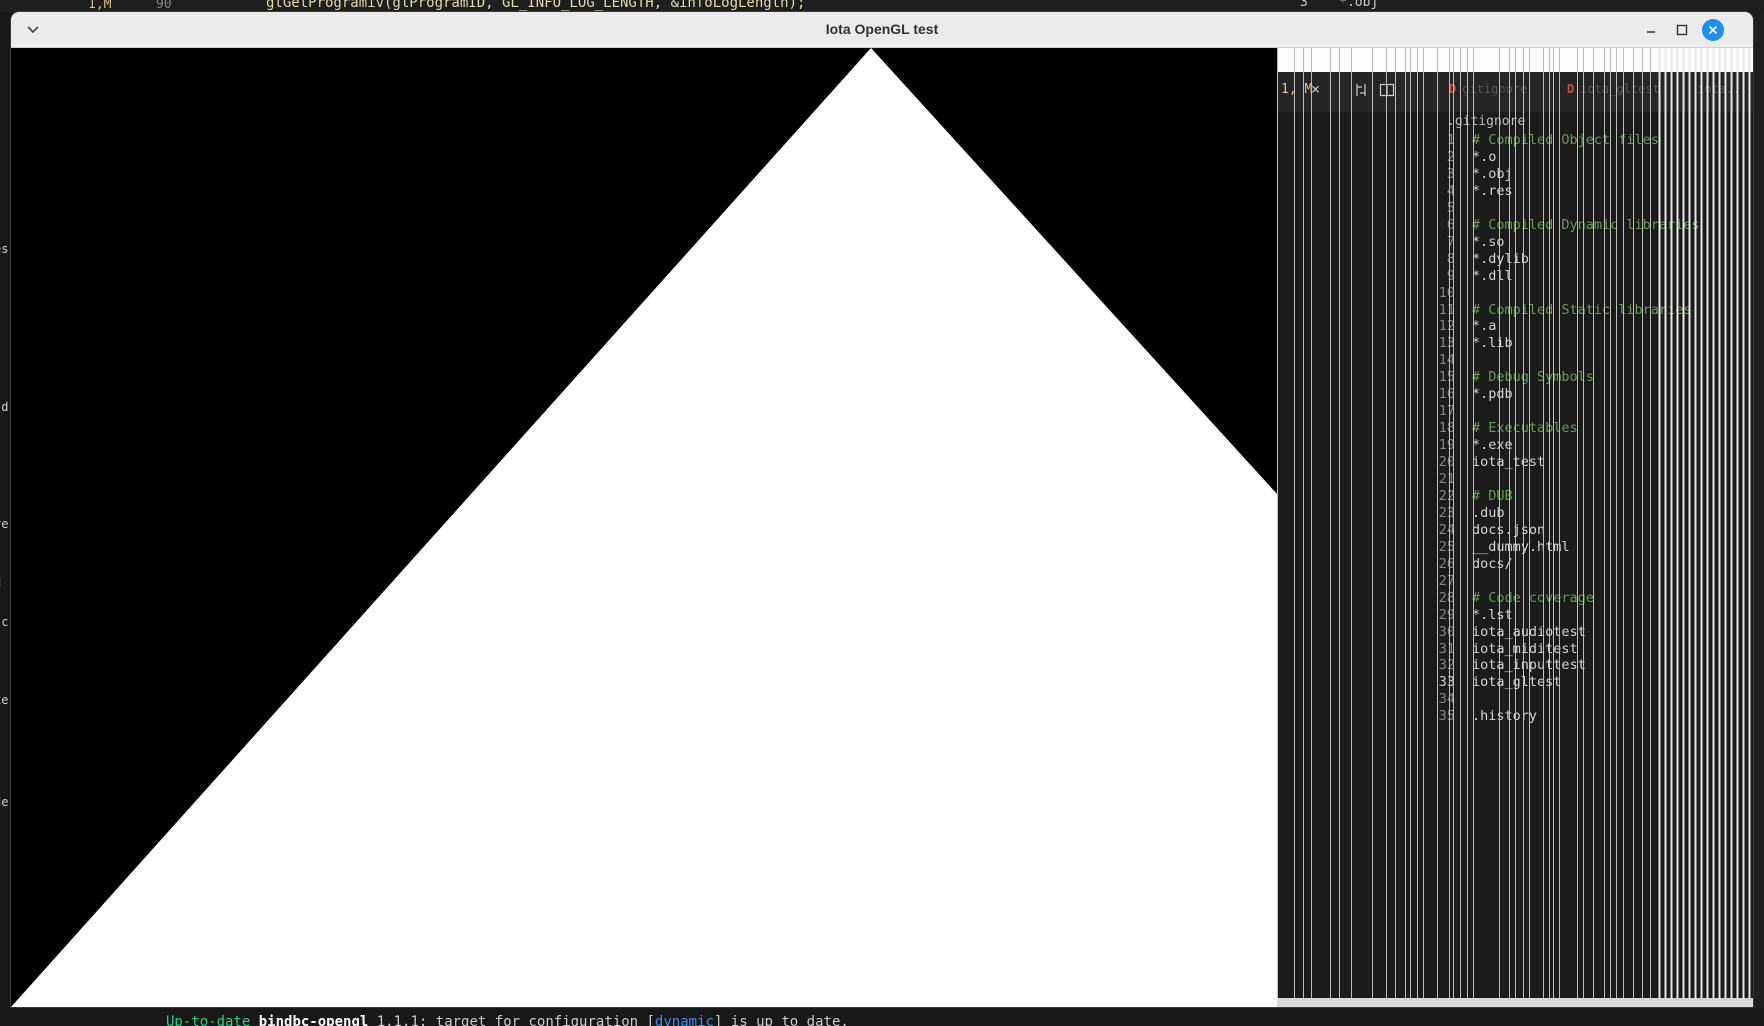 This screenshot has height=1026, width=1764. Describe the element at coordinates (1582, 309) in the screenshot. I see `line-text: # Compiled Static libraries` at that location.